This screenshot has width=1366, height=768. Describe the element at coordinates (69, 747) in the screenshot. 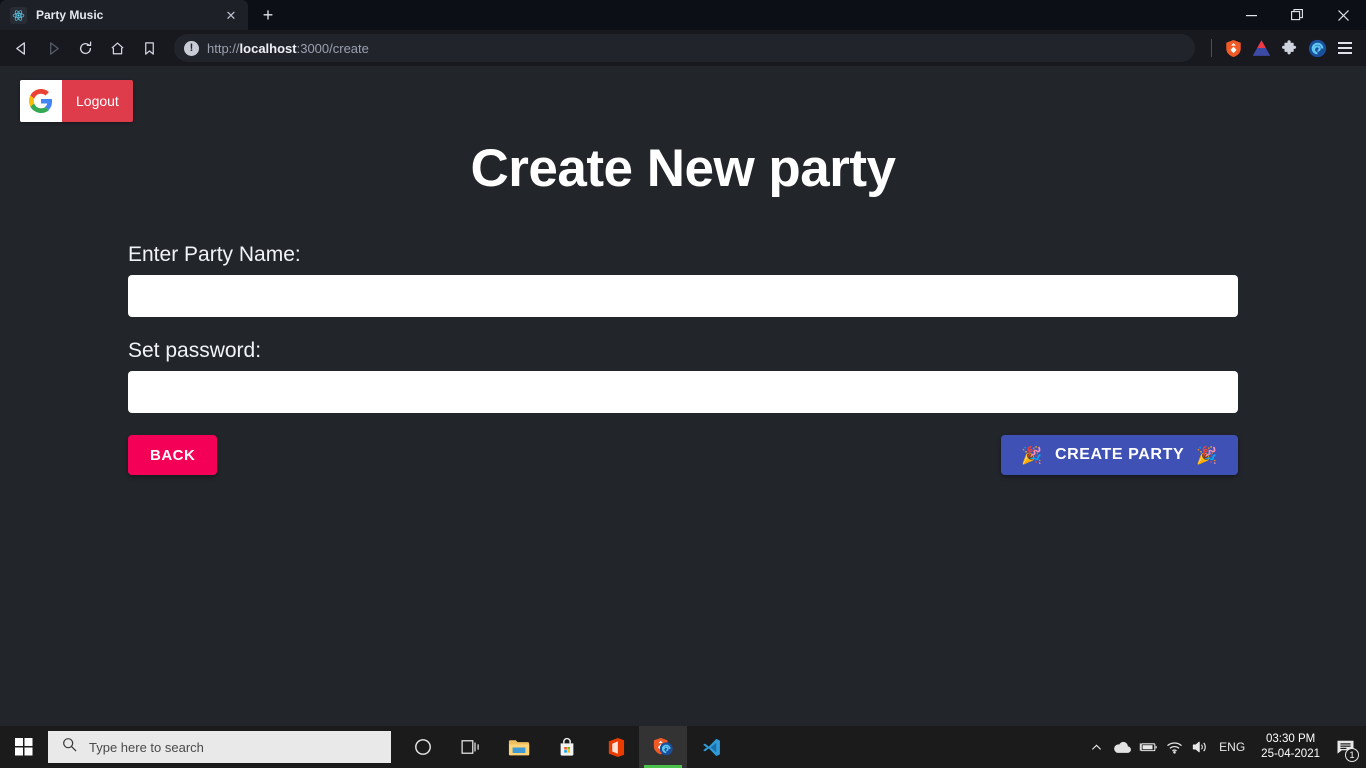

I see `search-icon` at that location.